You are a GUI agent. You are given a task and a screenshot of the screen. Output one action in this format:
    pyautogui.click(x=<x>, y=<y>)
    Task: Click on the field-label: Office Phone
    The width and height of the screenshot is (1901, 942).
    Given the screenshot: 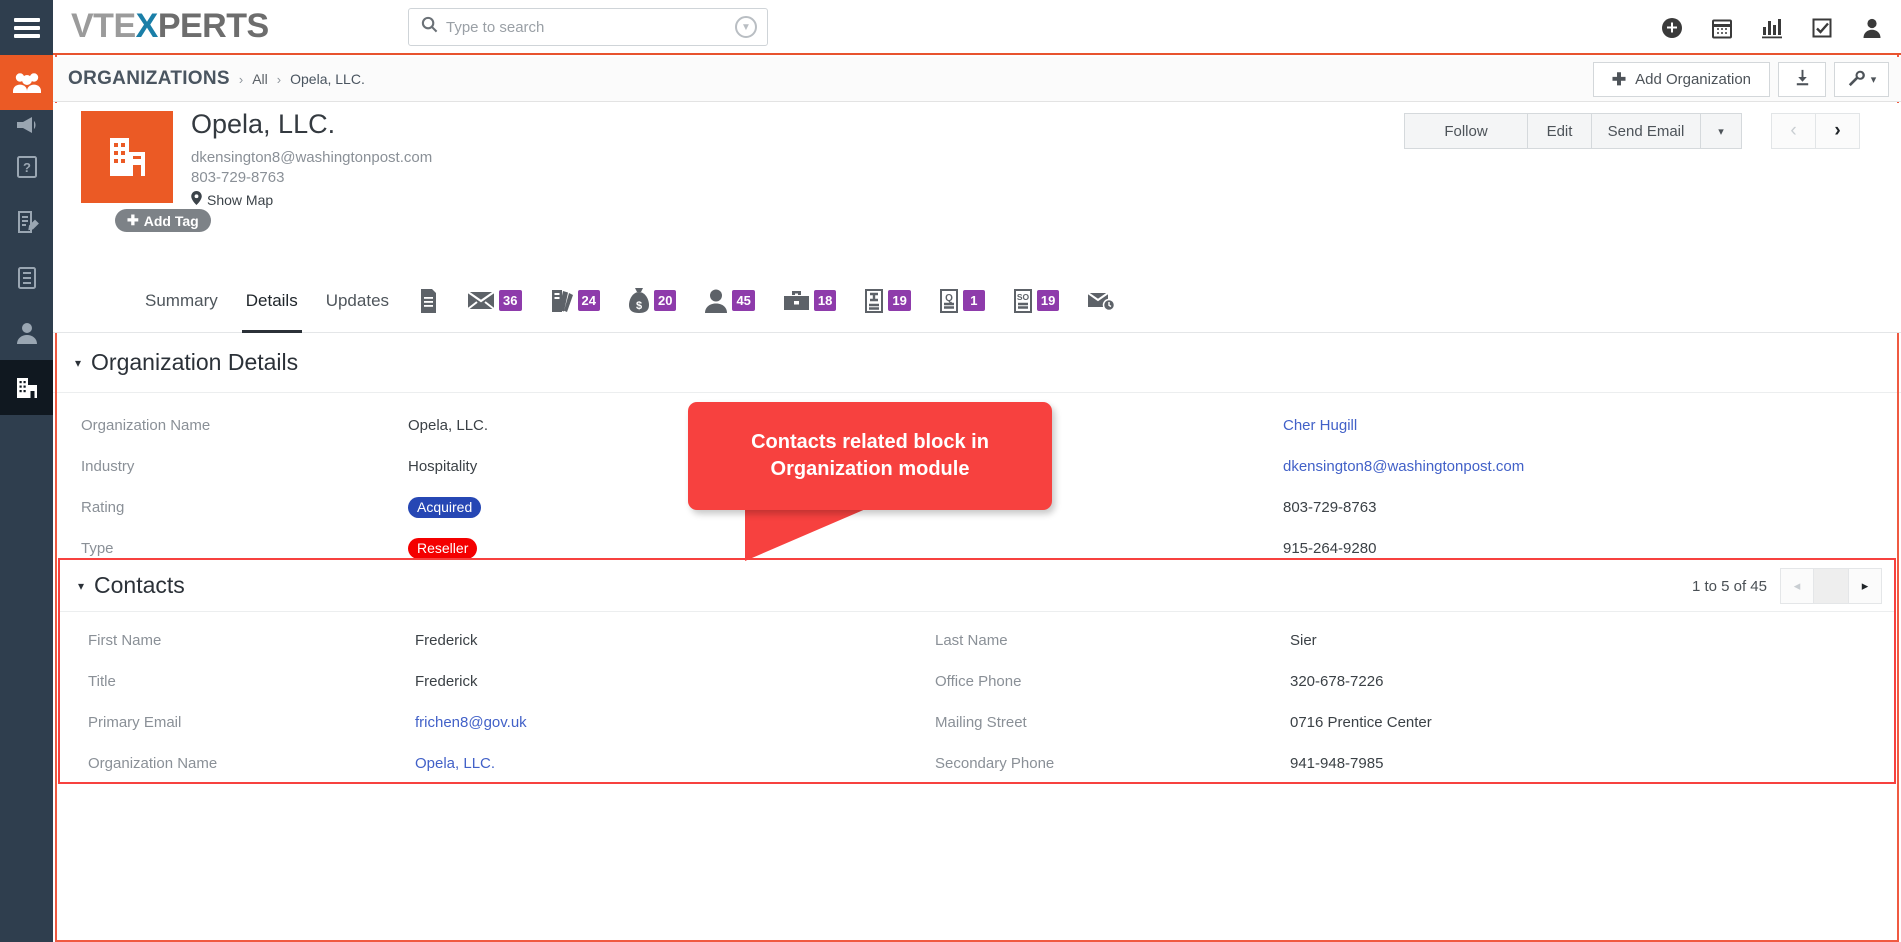 What is the action you would take?
    pyautogui.click(x=978, y=681)
    